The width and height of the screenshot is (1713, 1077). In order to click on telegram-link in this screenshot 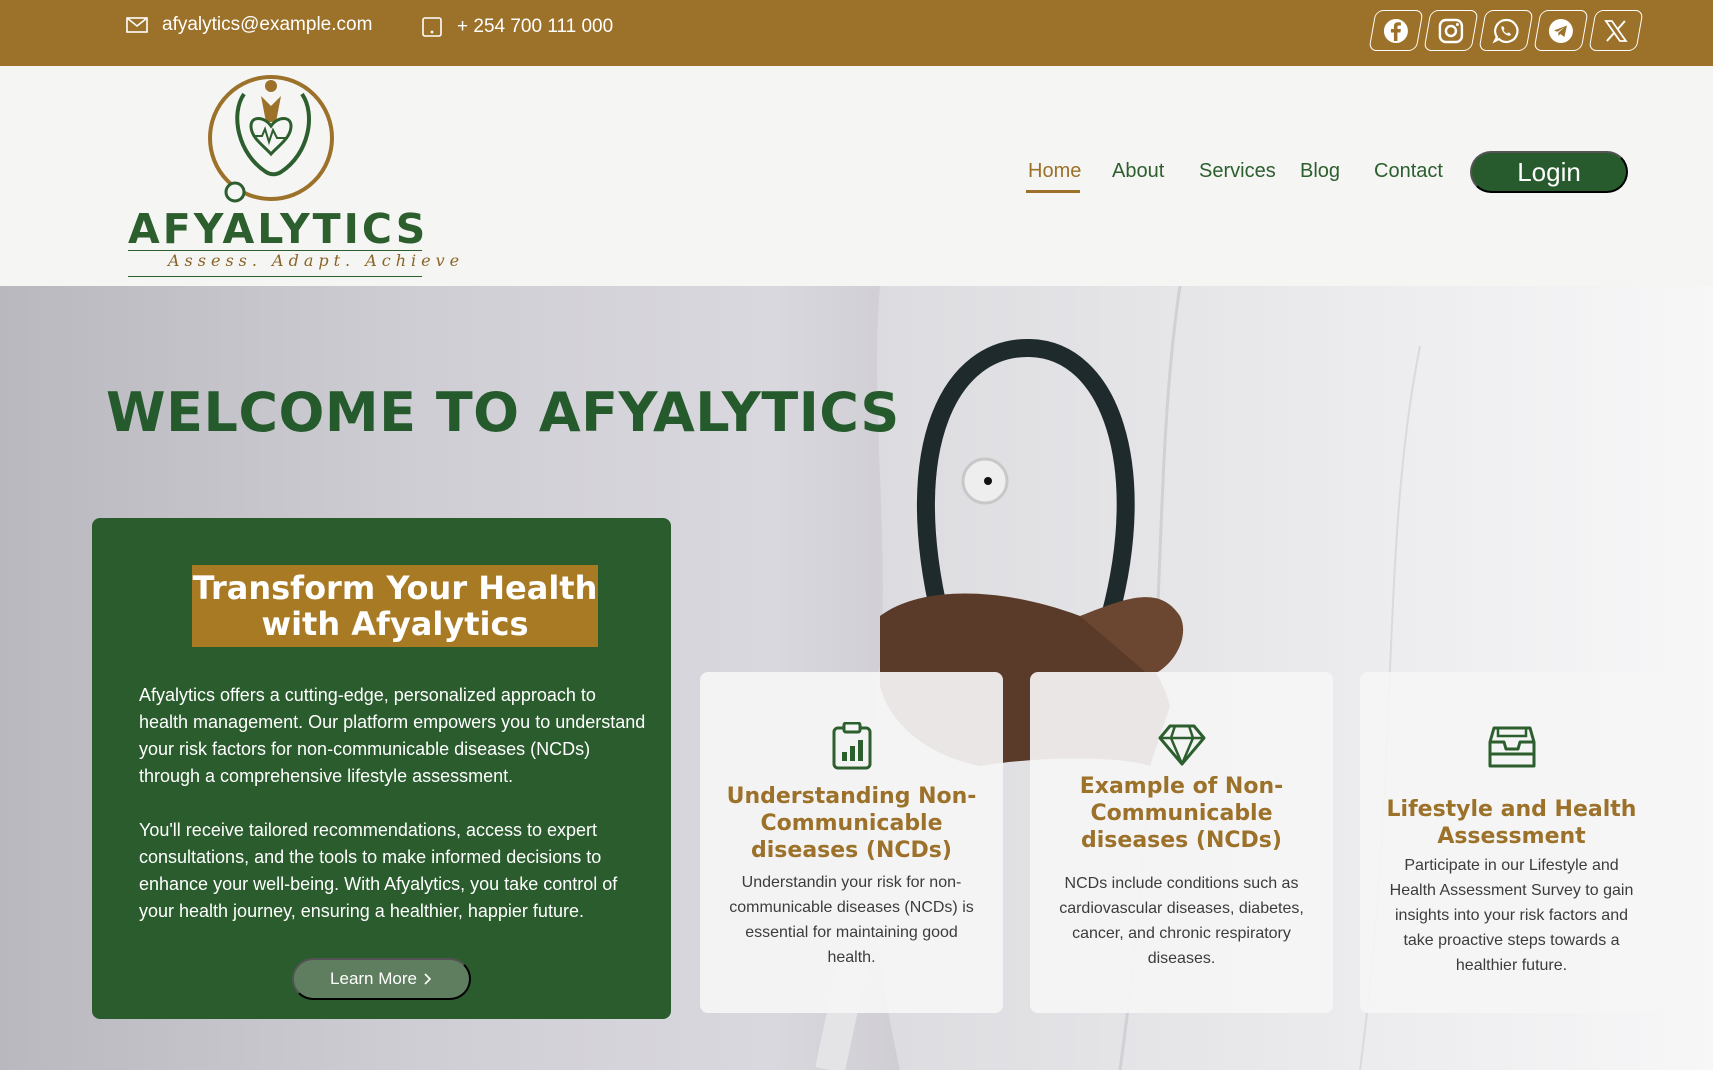, I will do `click(1560, 30)`.